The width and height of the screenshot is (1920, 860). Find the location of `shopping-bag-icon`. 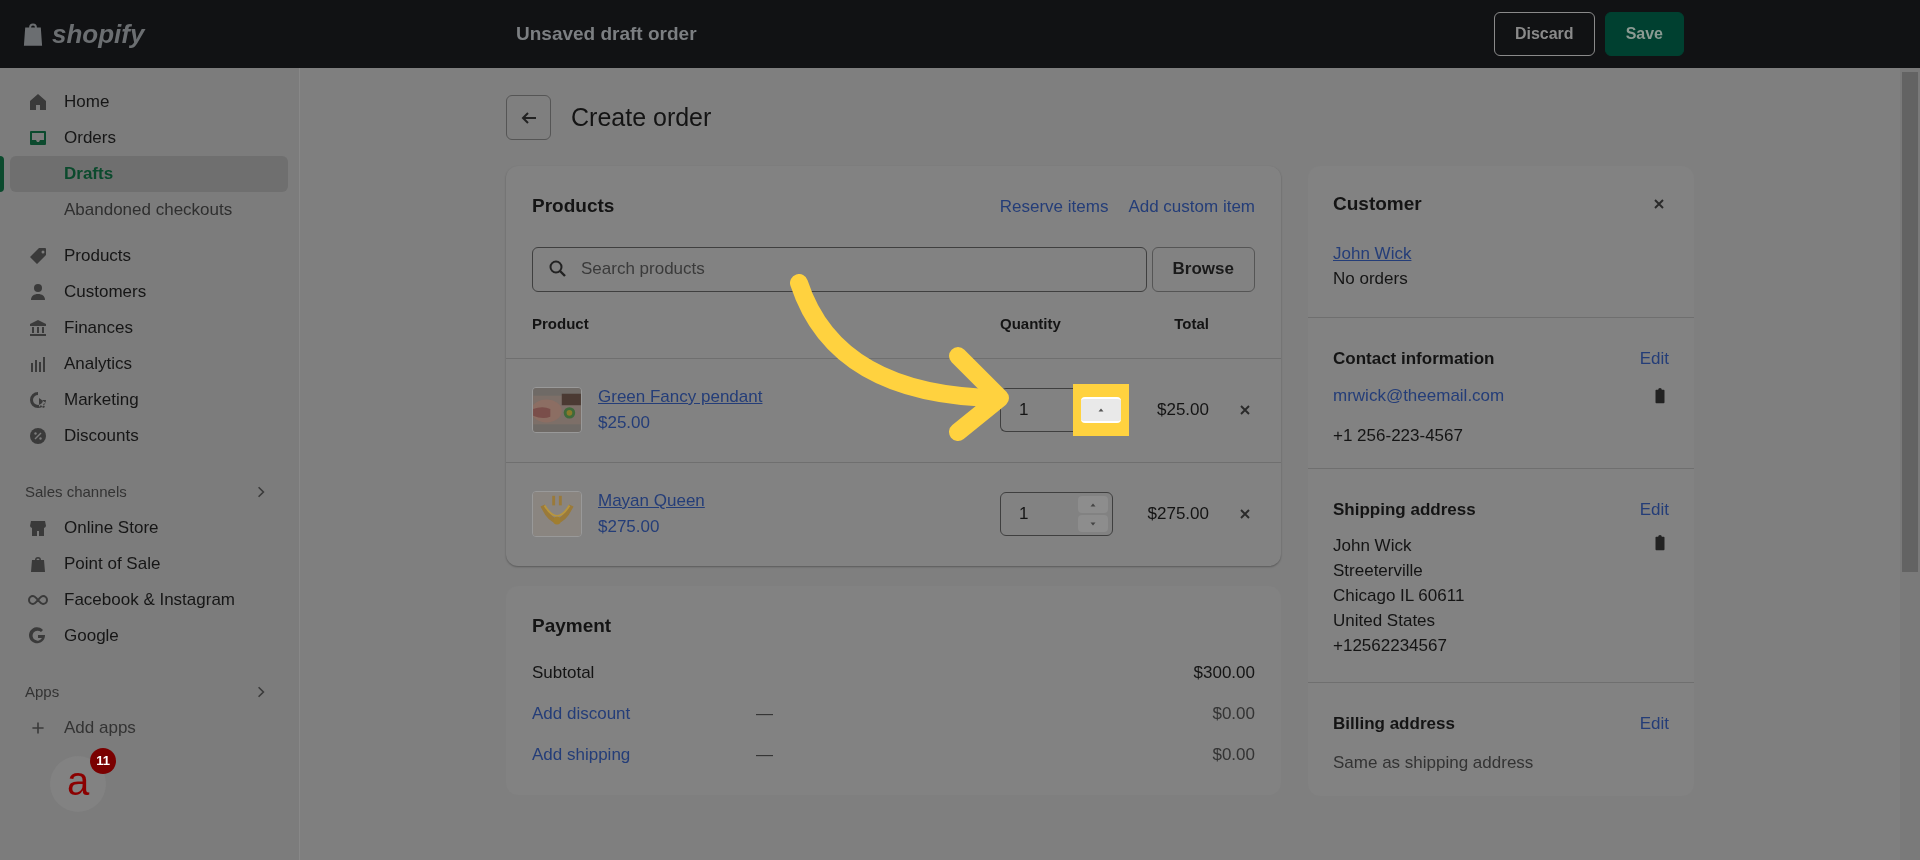

shopping-bag-icon is located at coordinates (38, 564).